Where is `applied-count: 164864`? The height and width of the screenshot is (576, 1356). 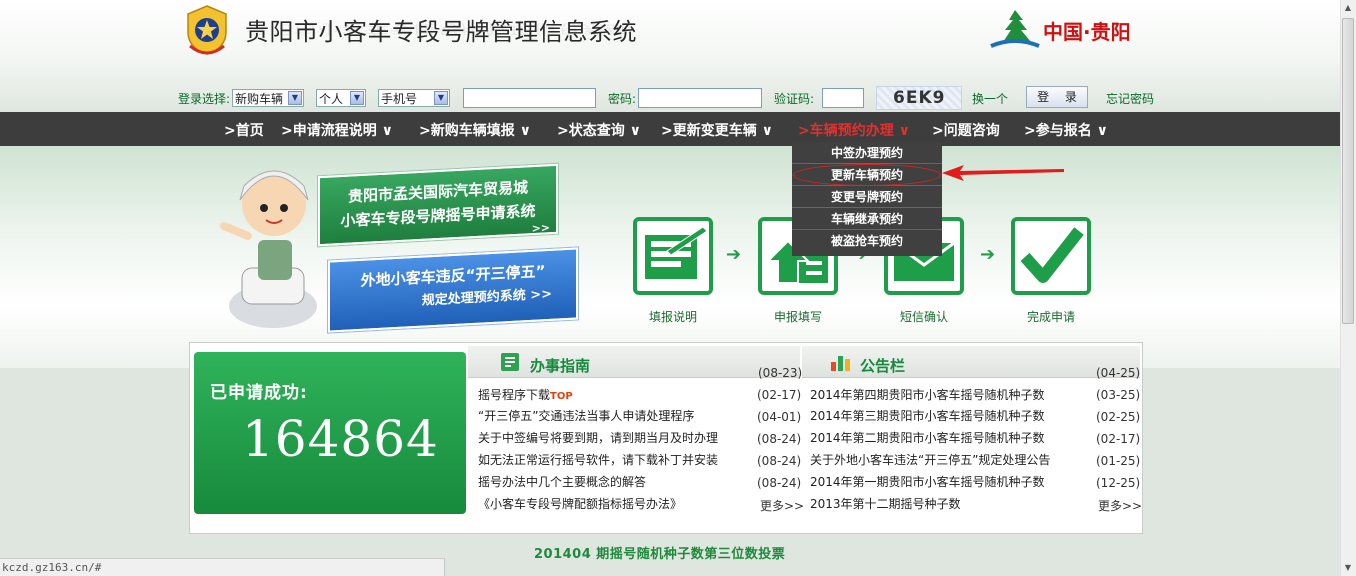
applied-count: 164864 is located at coordinates (340, 439).